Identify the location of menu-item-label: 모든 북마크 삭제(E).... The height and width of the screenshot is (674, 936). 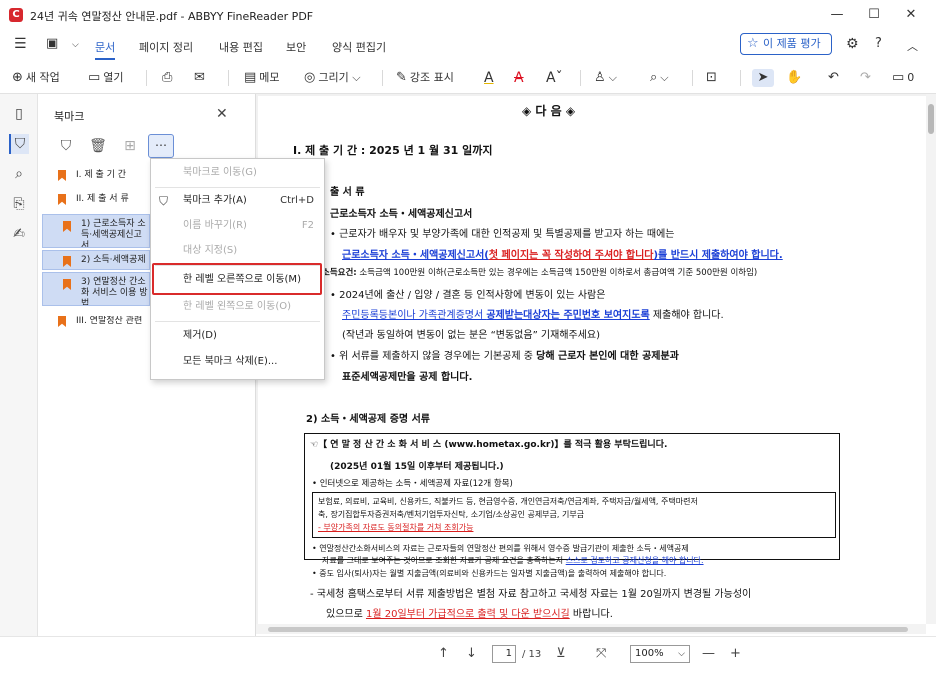
(230, 361).